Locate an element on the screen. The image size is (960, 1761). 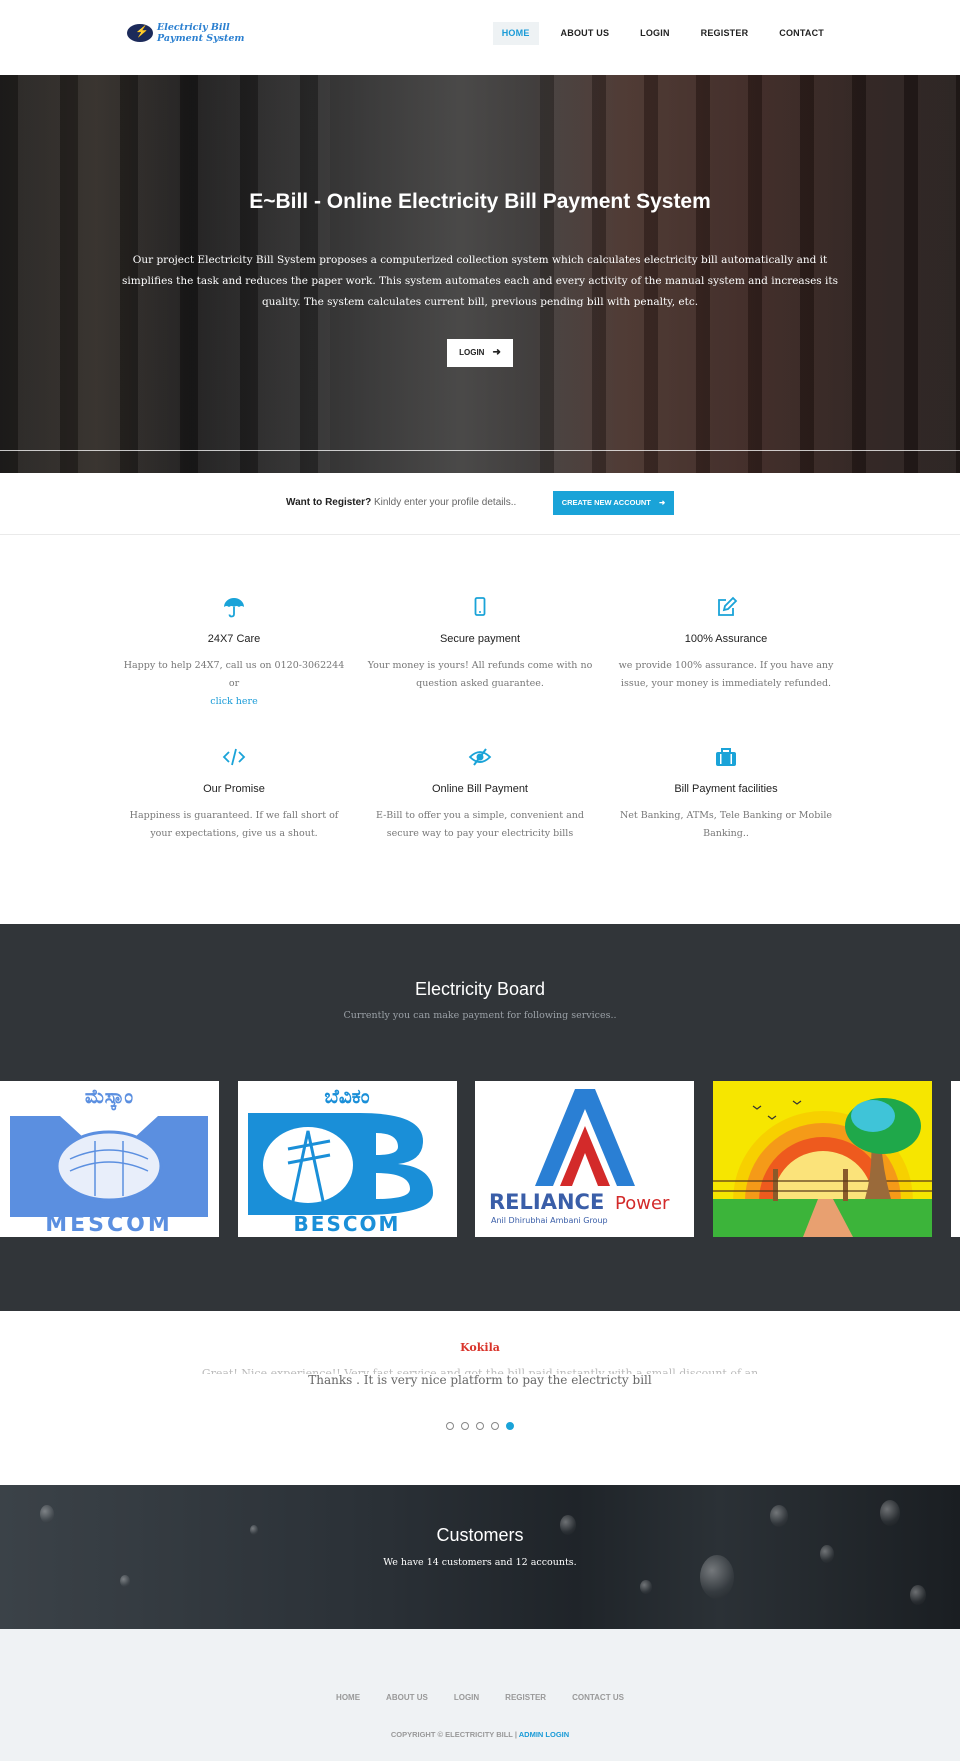
mescom-logo-card: ಮೆಸ್ಕಾಂ MESCOM is located at coordinates (109, 1159).